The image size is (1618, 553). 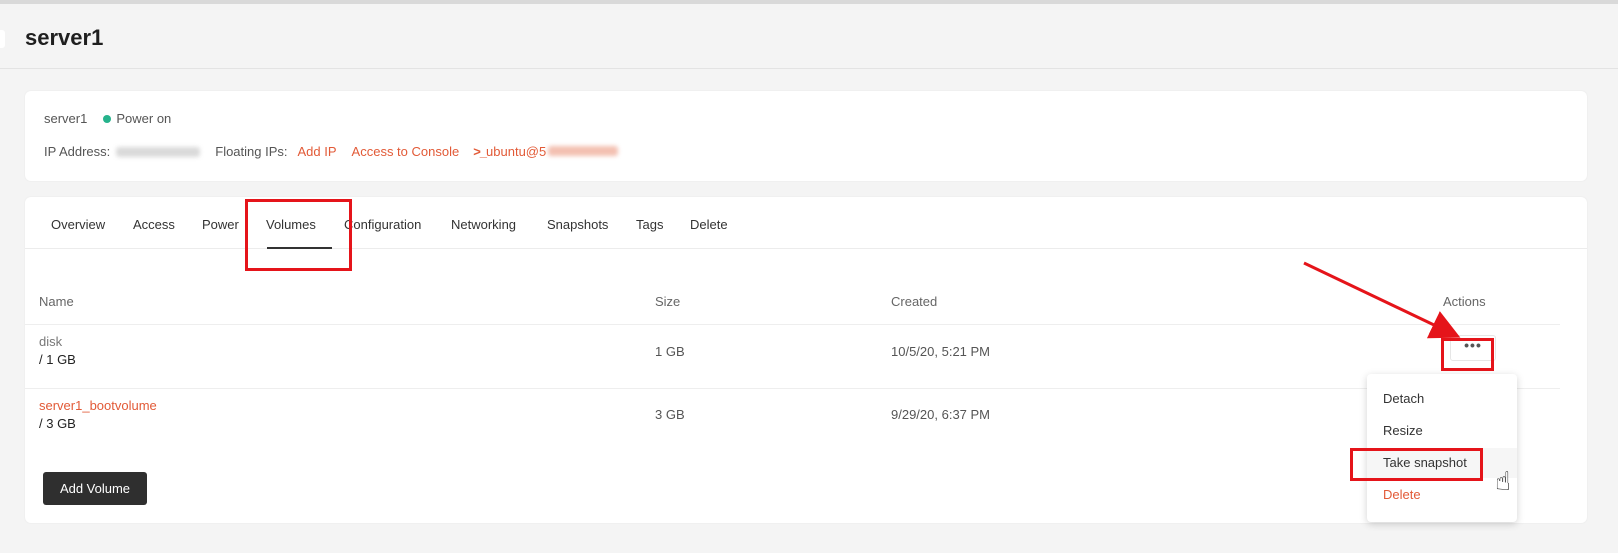 I want to click on column-header-size: Size, so click(x=668, y=301).